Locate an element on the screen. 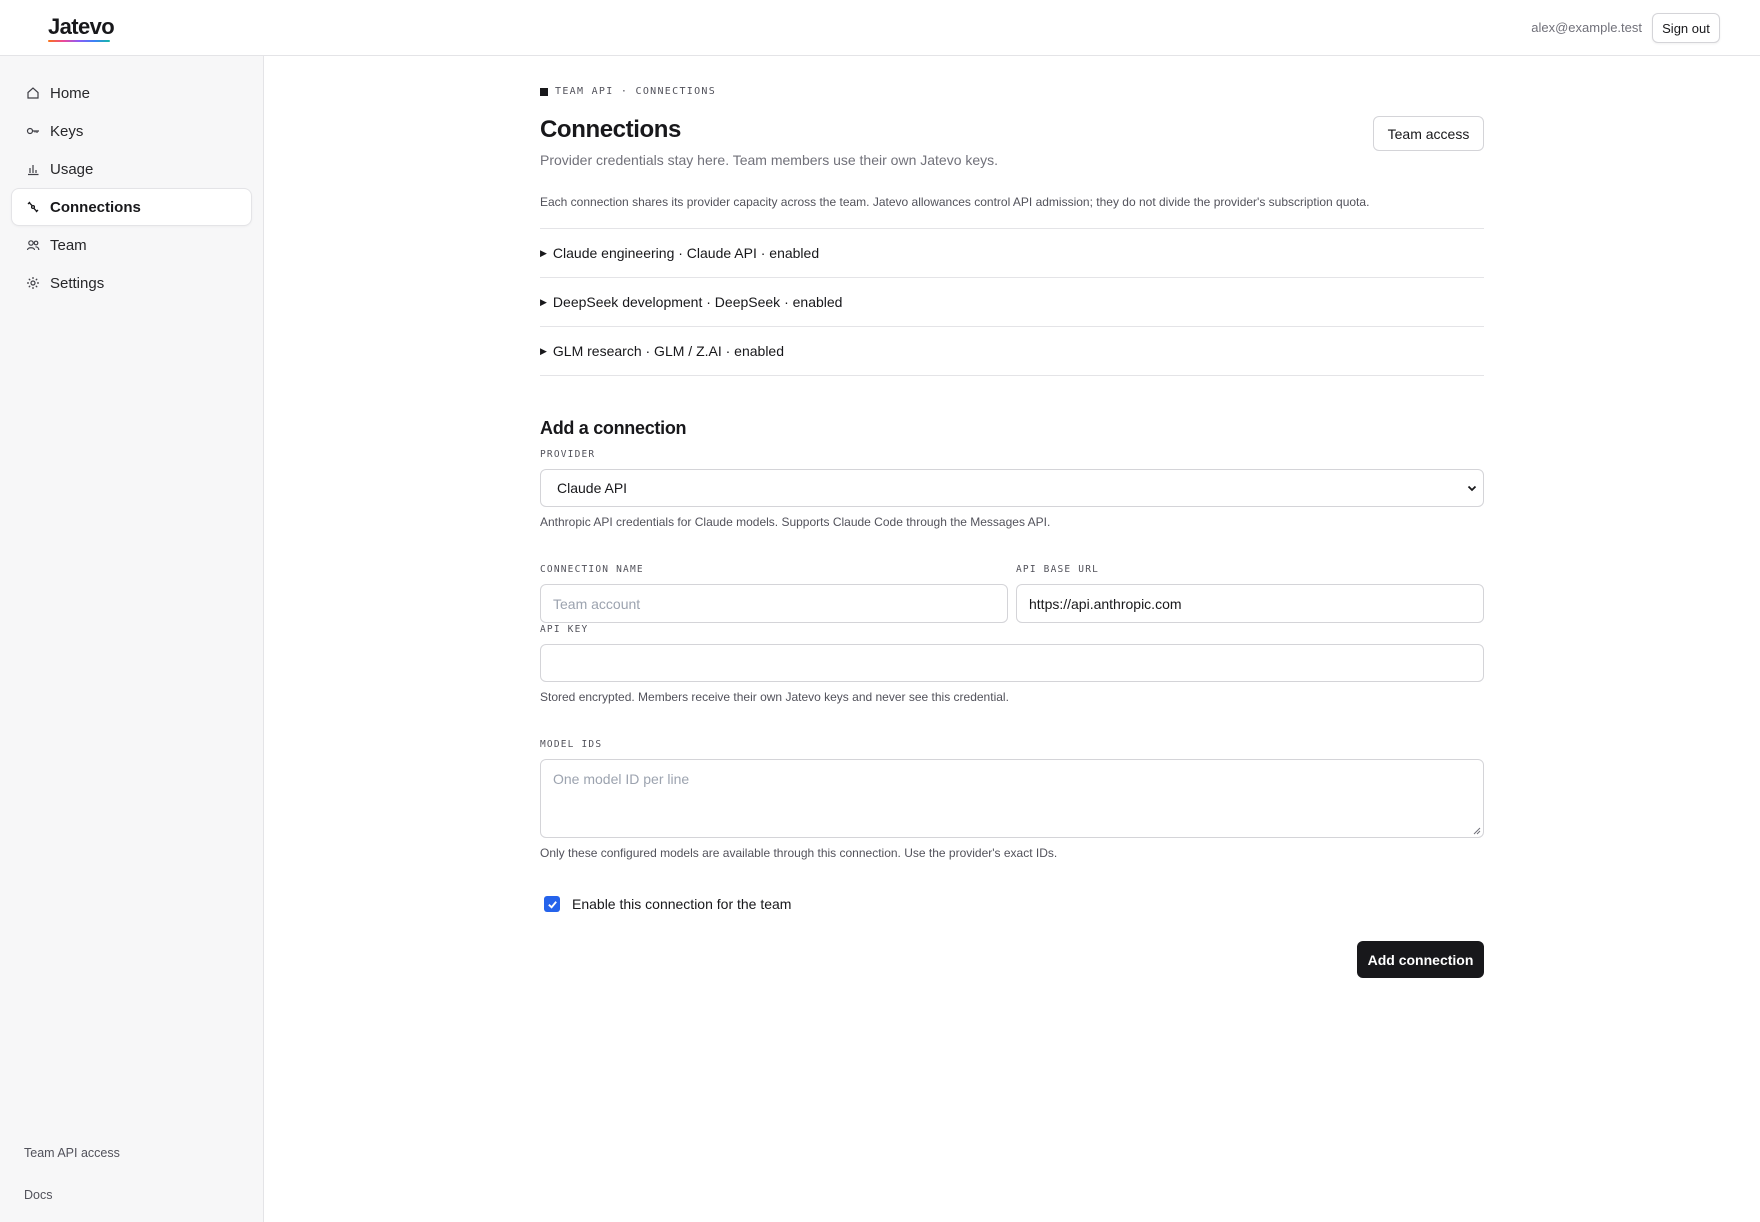 The image size is (1760, 1222). sidebar-item-settings: Settings is located at coordinates (131, 283).